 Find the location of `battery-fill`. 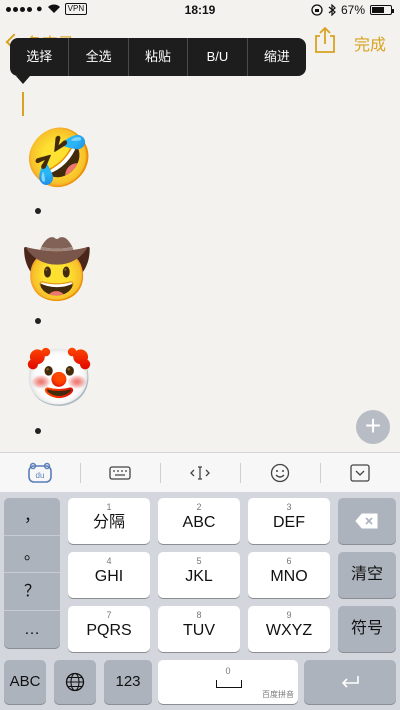

battery-fill is located at coordinates (378, 10).